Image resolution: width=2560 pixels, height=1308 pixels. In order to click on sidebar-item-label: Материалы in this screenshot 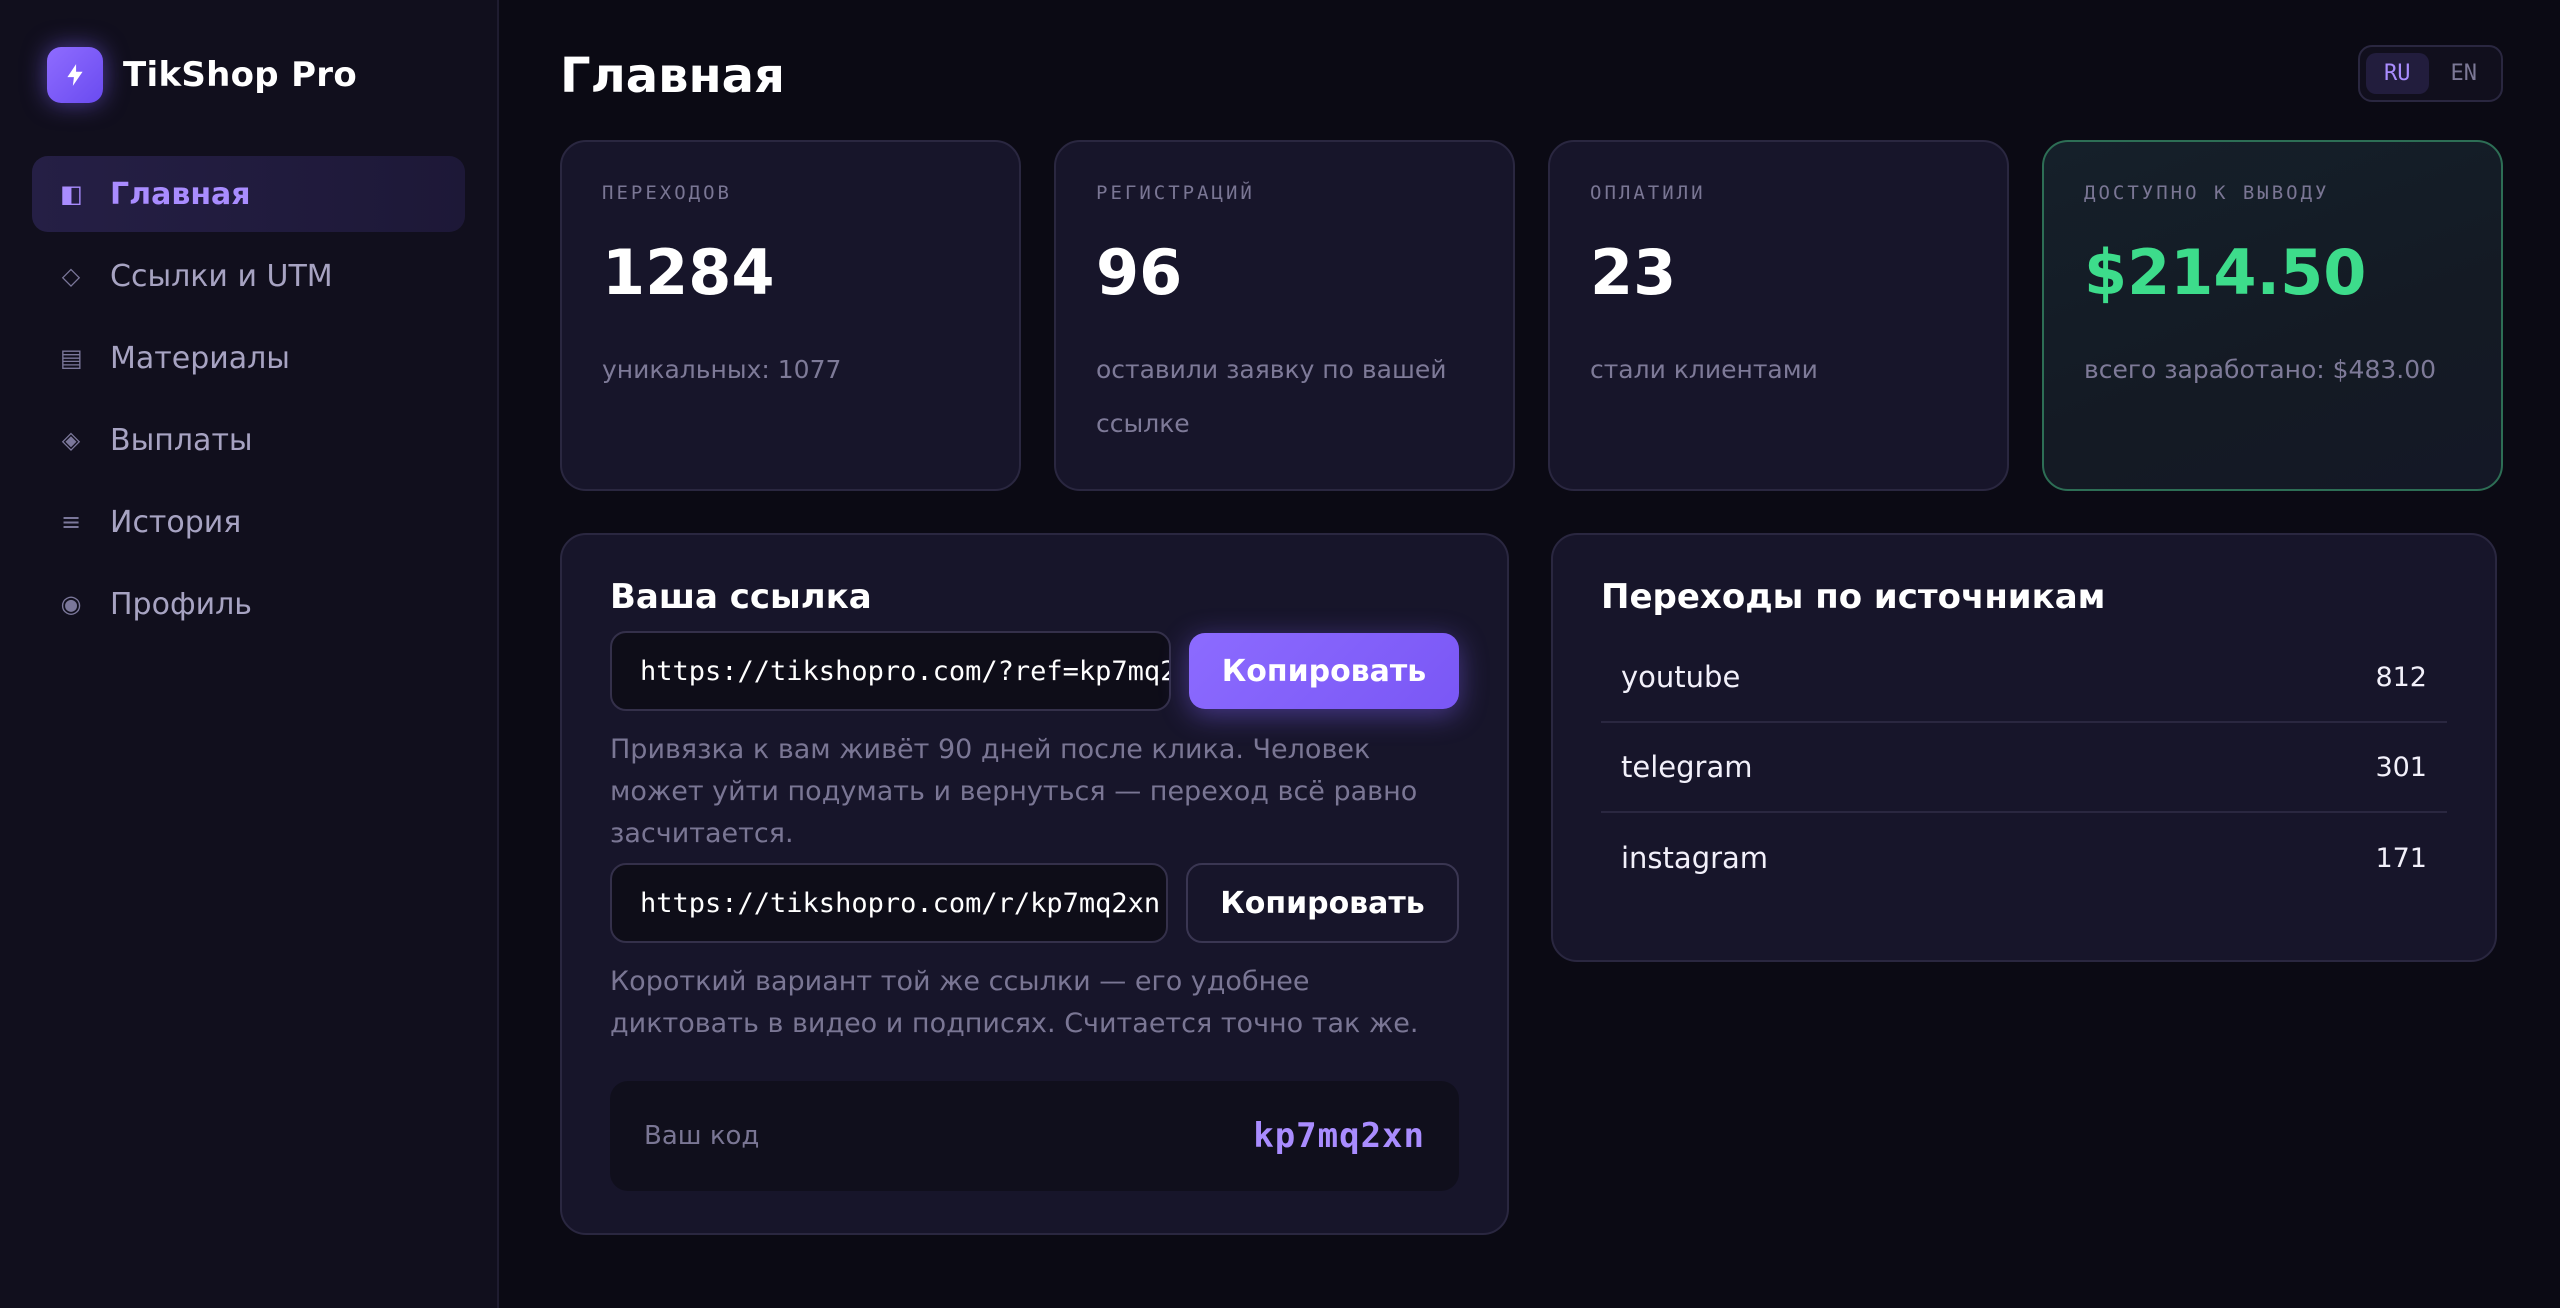, I will do `click(200, 358)`.